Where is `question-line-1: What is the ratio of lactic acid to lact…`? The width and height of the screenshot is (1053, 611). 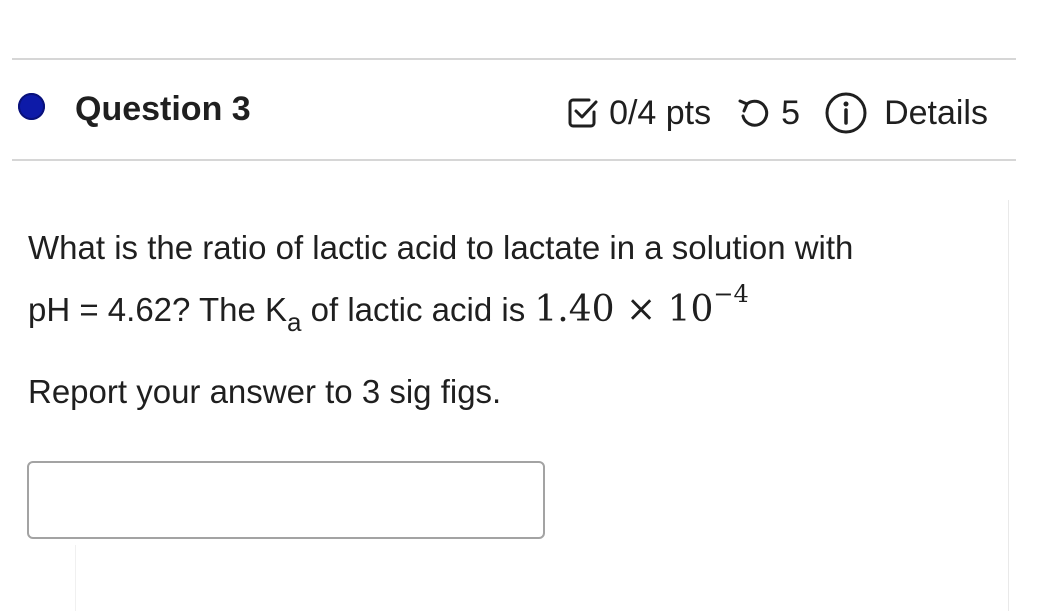
question-line-1: What is the ratio of lactic acid to lact… is located at coordinates (441, 247).